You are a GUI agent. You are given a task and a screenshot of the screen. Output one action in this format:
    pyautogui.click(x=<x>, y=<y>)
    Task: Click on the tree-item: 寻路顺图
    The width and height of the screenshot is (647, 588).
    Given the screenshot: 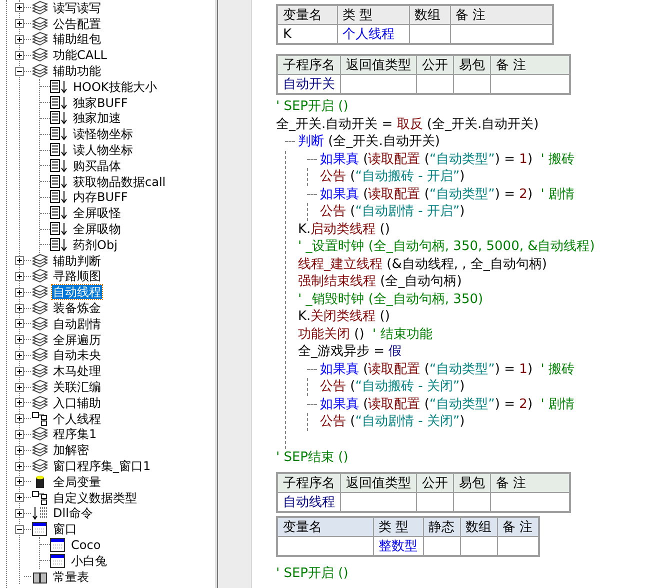 What is the action you would take?
    pyautogui.click(x=77, y=276)
    